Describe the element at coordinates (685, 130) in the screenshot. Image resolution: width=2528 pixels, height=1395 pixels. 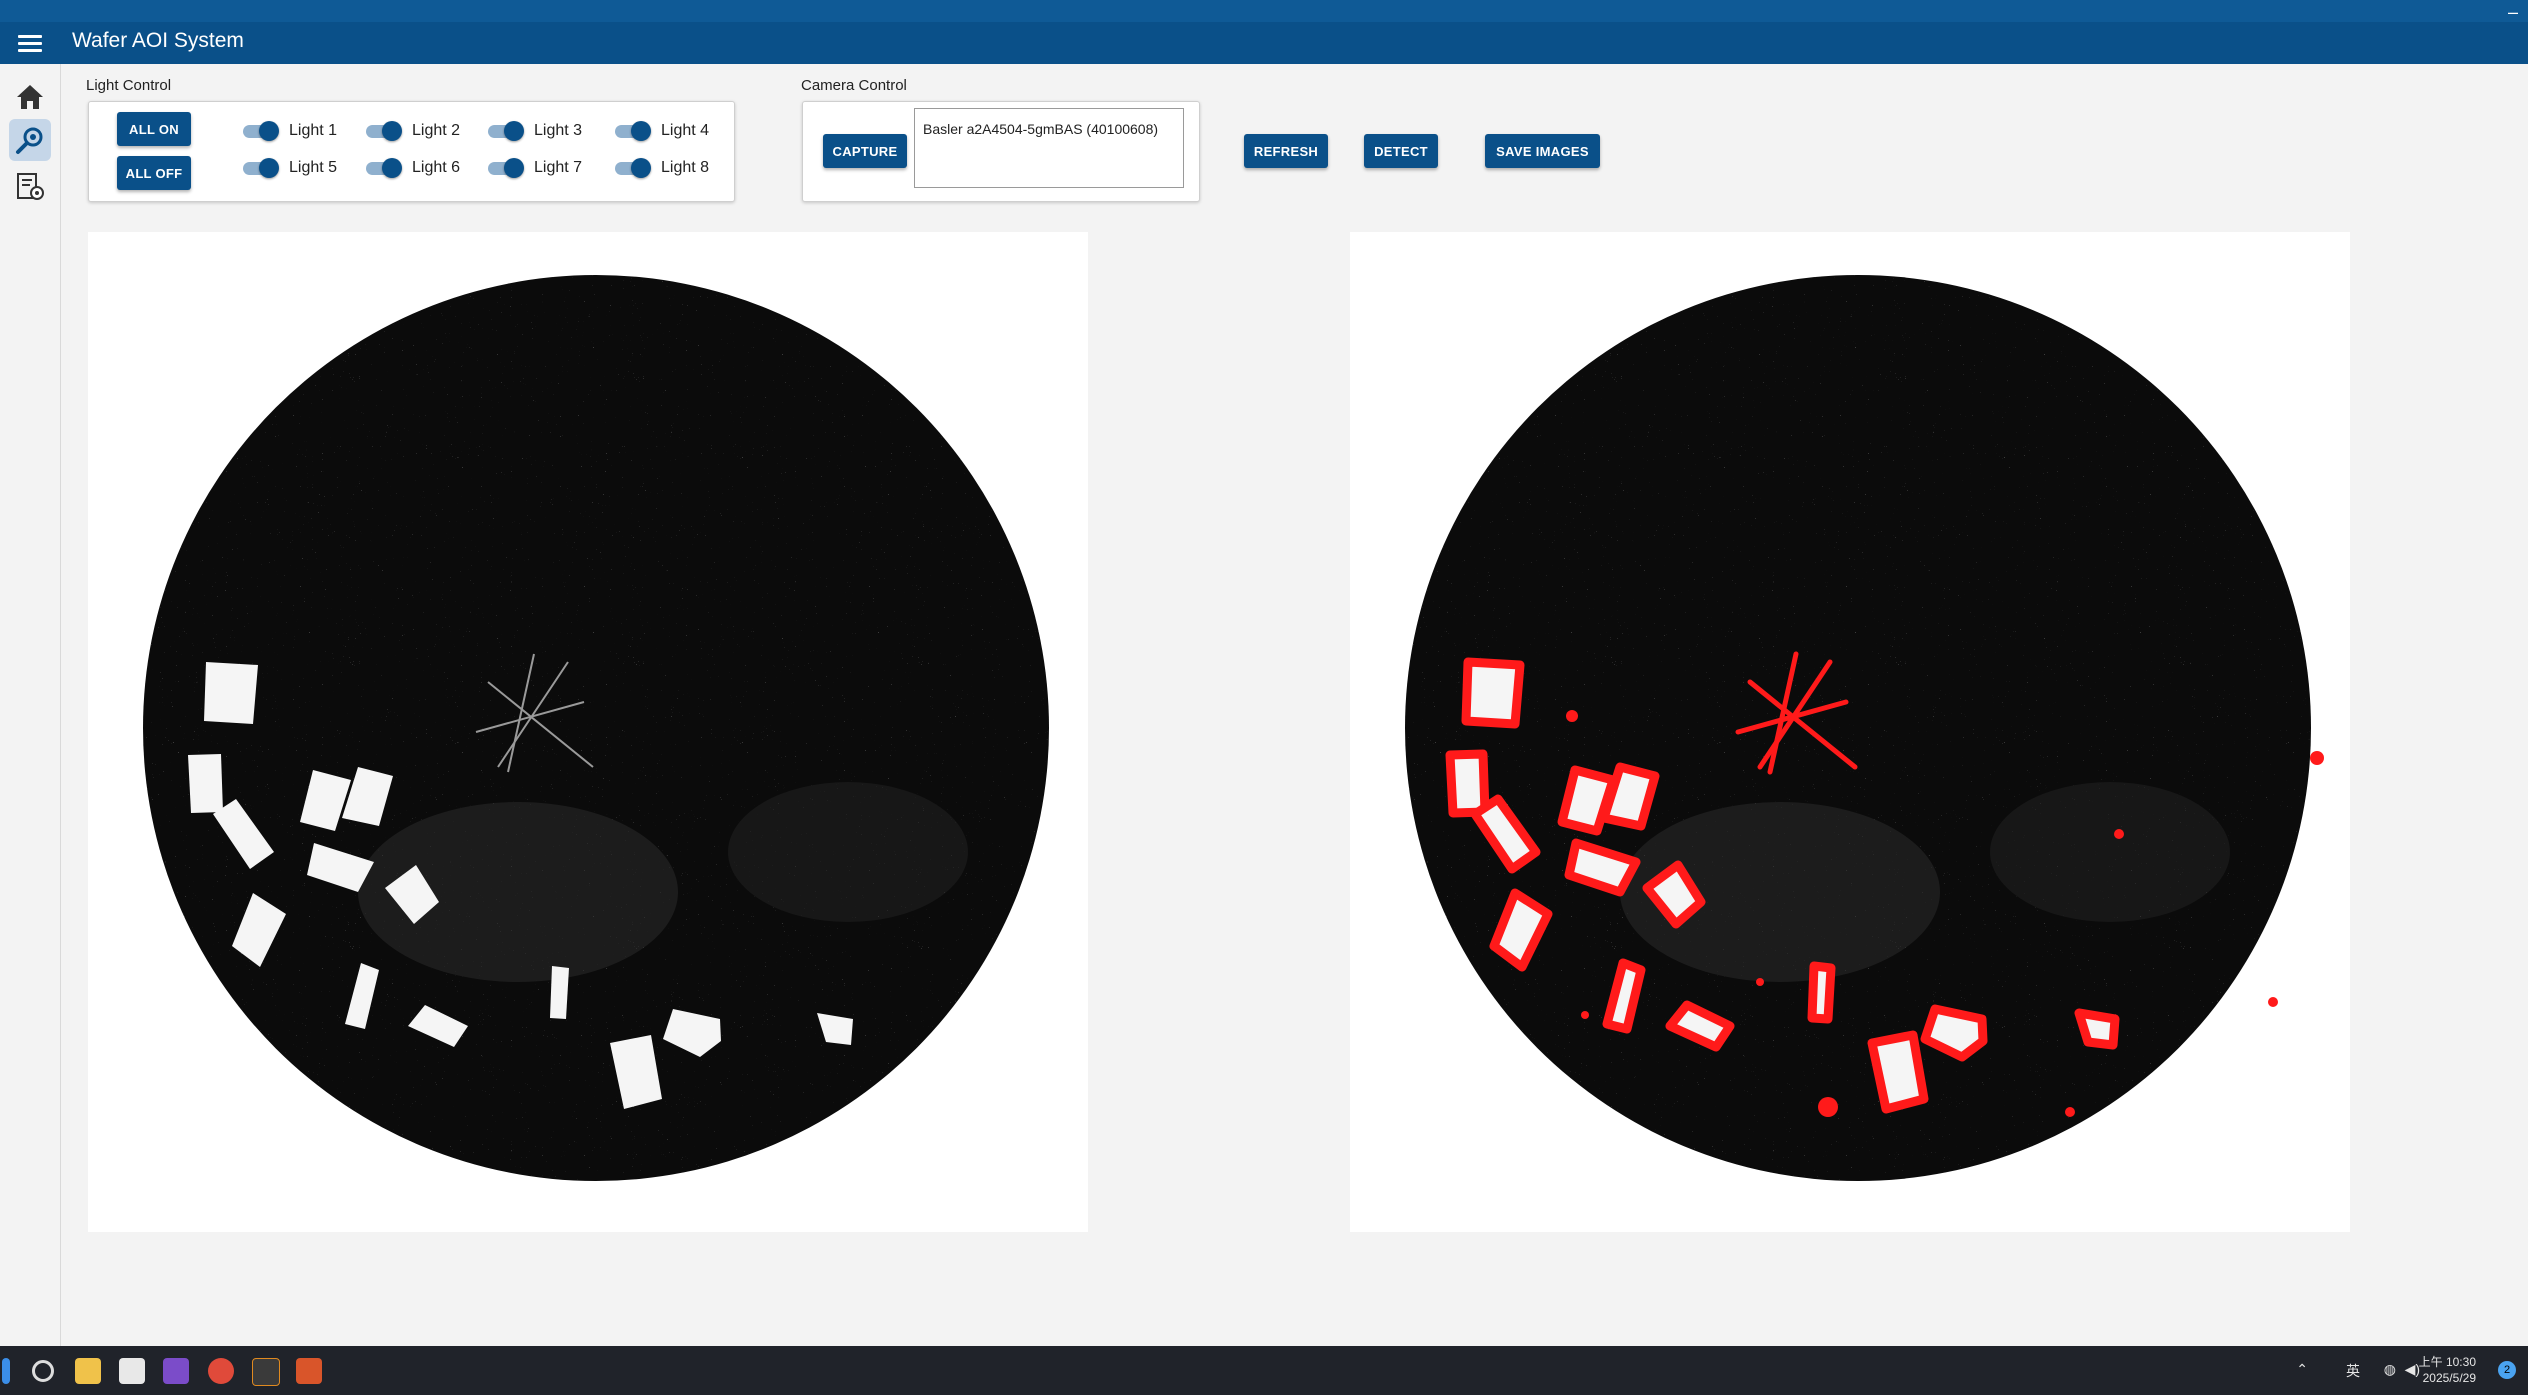
I see `light-label: Light 4` at that location.